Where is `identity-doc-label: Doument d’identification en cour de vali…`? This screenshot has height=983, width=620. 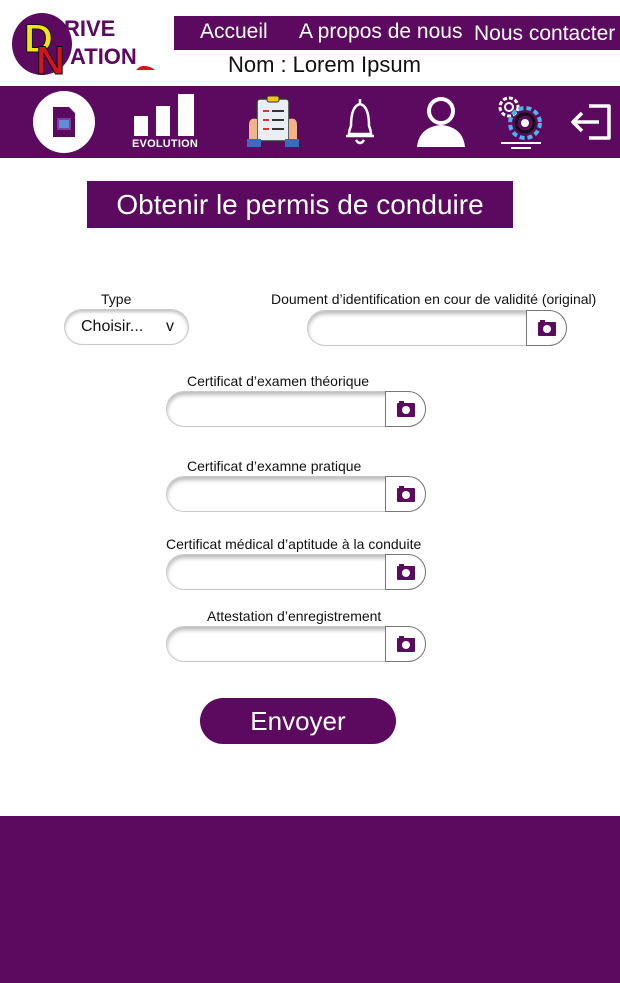
identity-doc-label: Doument d’identification en cour de vali… is located at coordinates (434, 299).